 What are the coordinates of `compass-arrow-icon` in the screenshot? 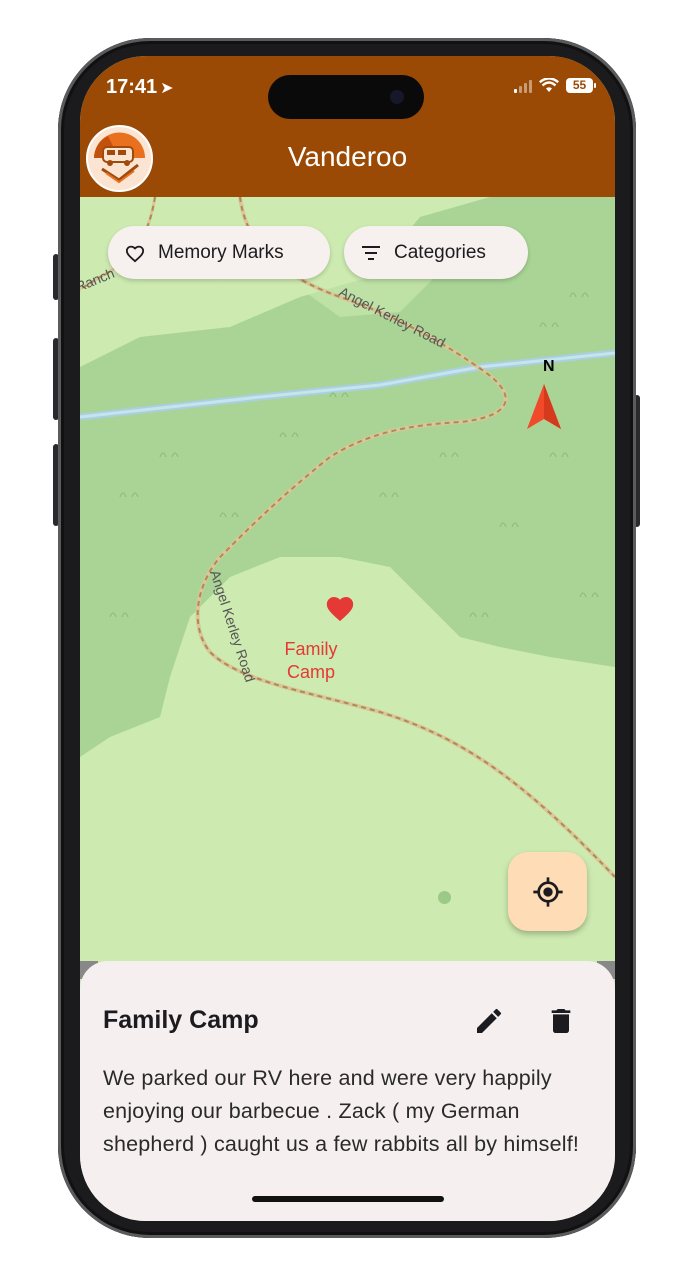 It's located at (544, 406).